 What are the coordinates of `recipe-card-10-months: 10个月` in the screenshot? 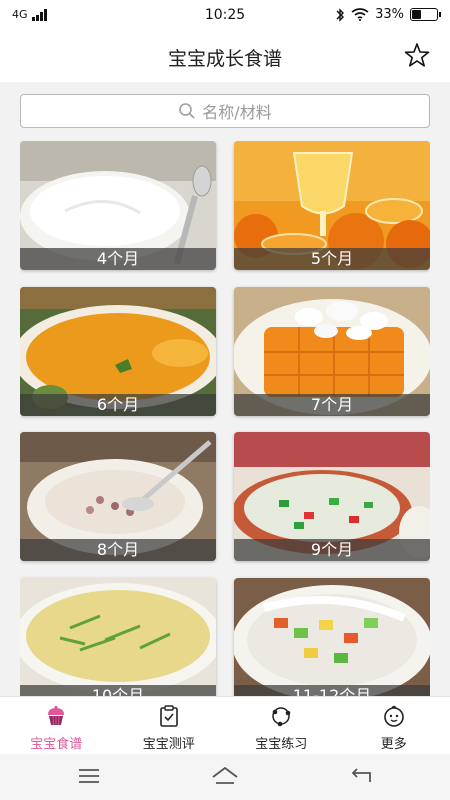 It's located at (118, 637).